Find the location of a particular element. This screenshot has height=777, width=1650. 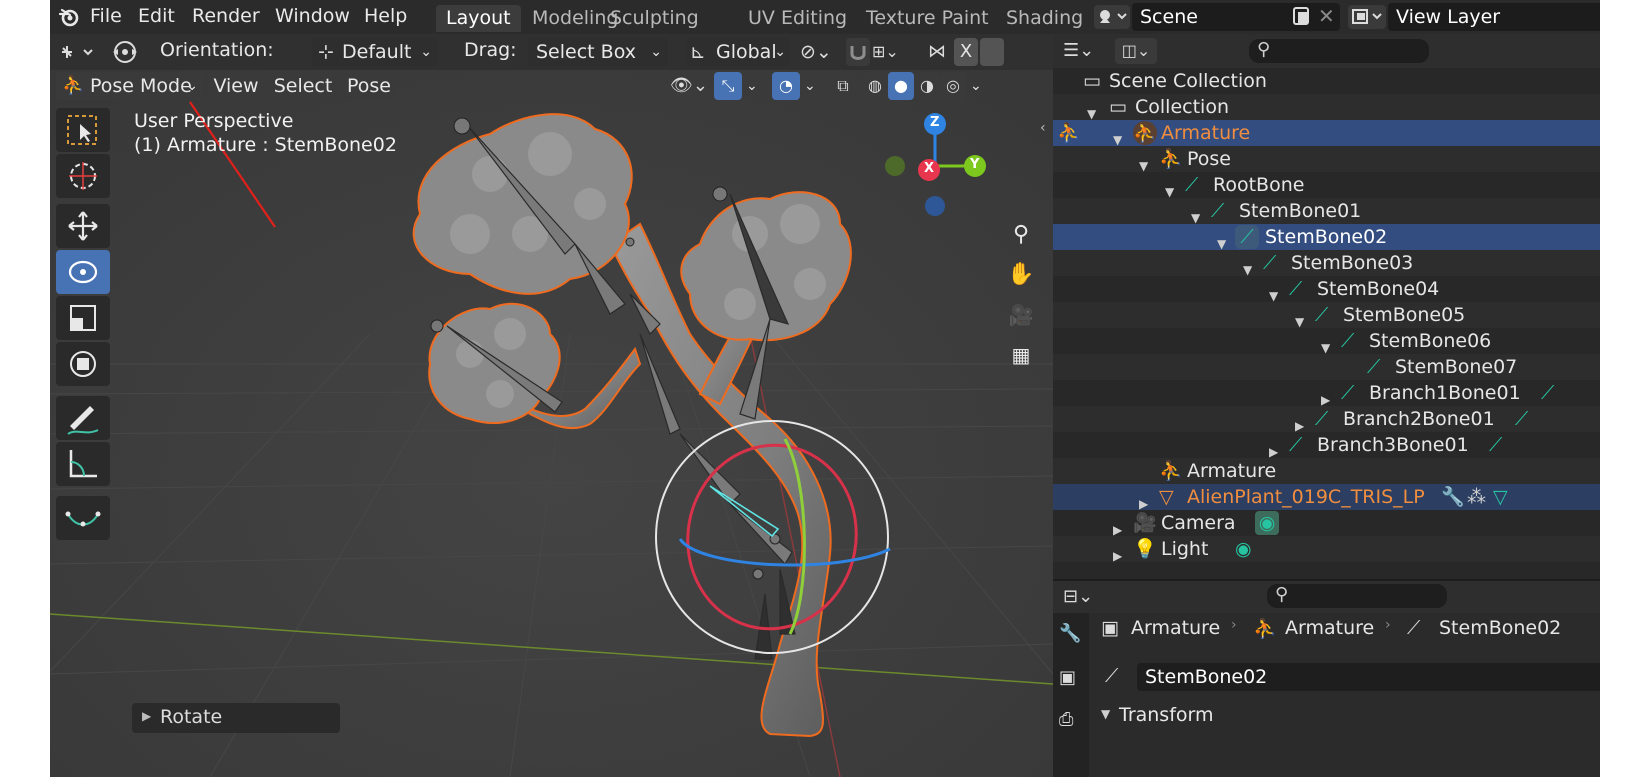

last-operator-panel: ▶ Rotate is located at coordinates (236, 718).